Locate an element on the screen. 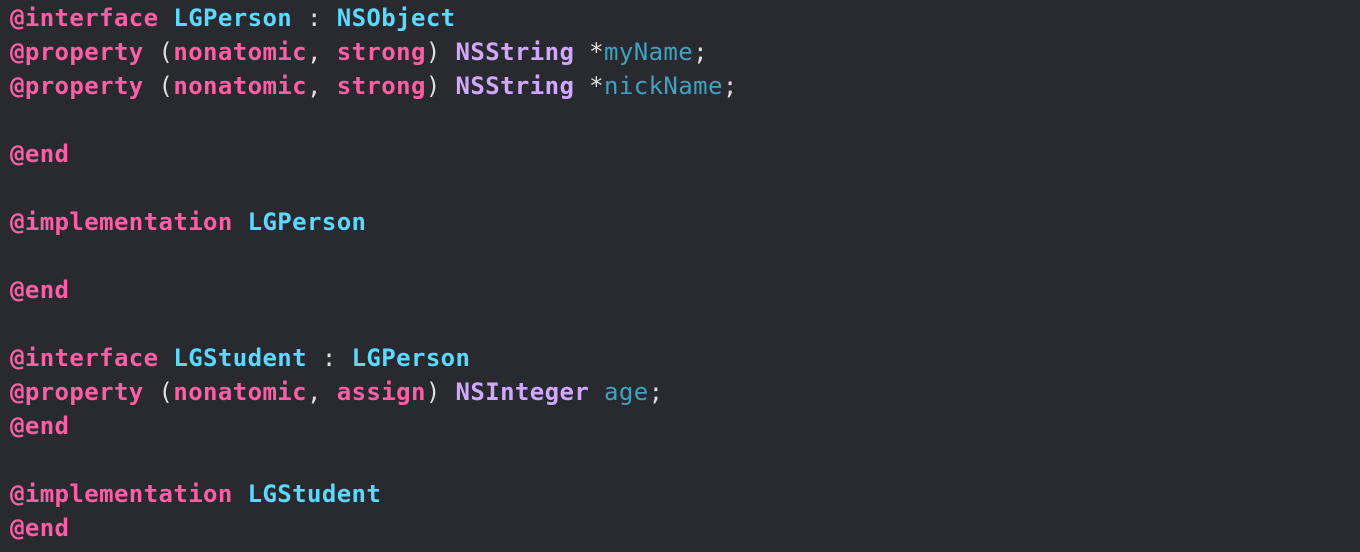 The height and width of the screenshot is (552, 1360). type-name: NSInteger is located at coordinates (522, 392).